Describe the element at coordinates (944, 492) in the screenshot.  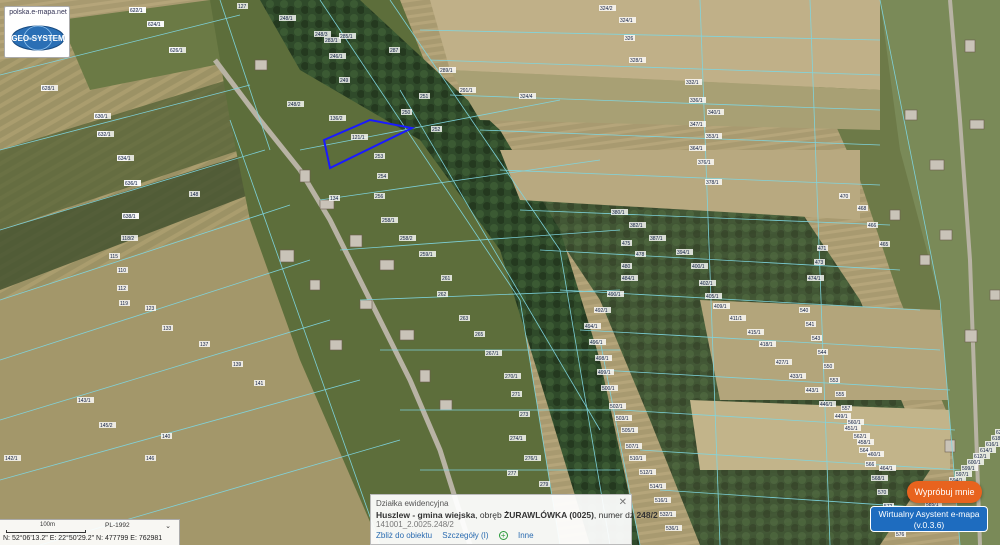
I see `try-me-button: Wypróbuj mnie` at that location.